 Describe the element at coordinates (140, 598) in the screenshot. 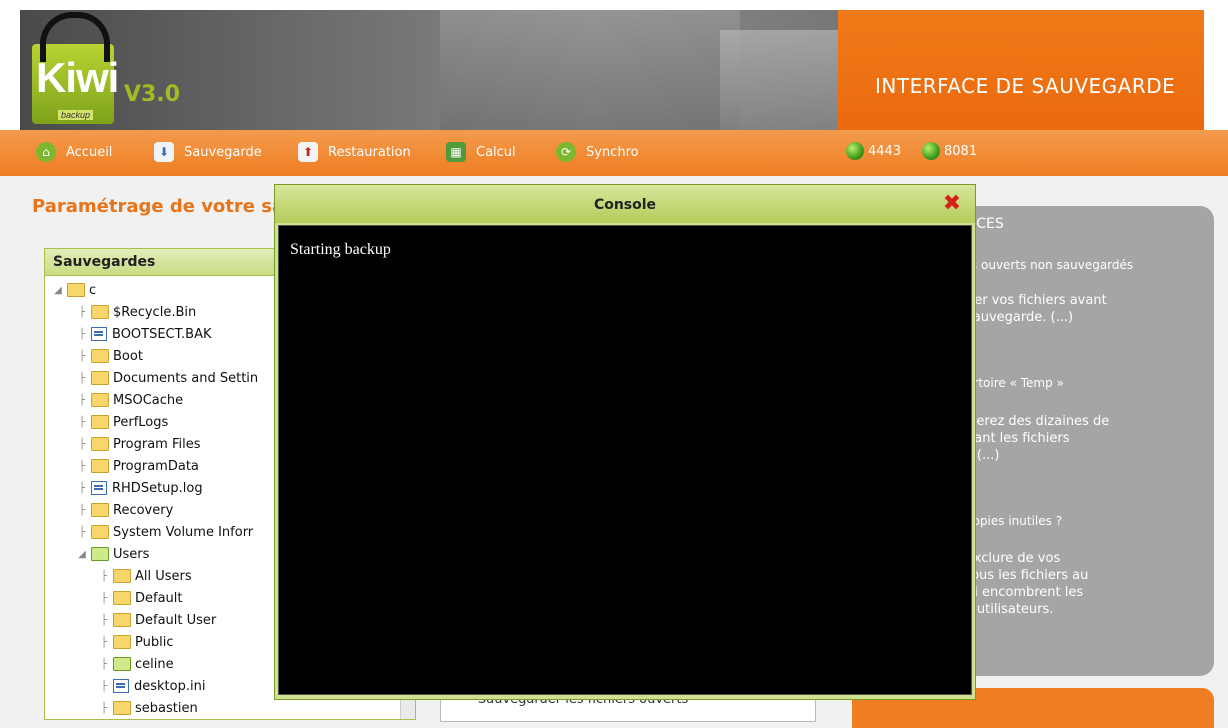

I see `tree-row: ├ Default` at that location.